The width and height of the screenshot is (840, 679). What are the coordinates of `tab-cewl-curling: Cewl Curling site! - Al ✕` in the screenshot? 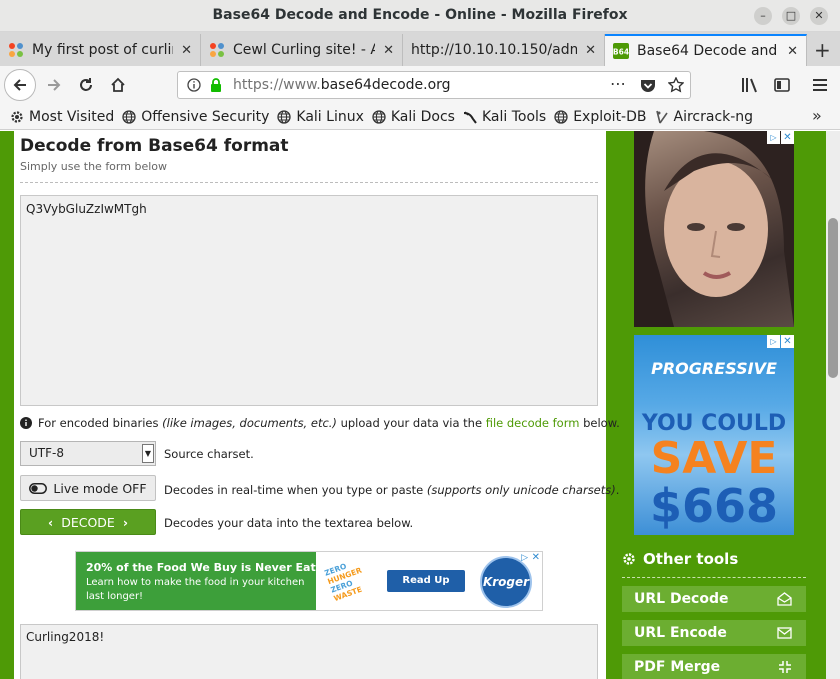 It's located at (302, 50).